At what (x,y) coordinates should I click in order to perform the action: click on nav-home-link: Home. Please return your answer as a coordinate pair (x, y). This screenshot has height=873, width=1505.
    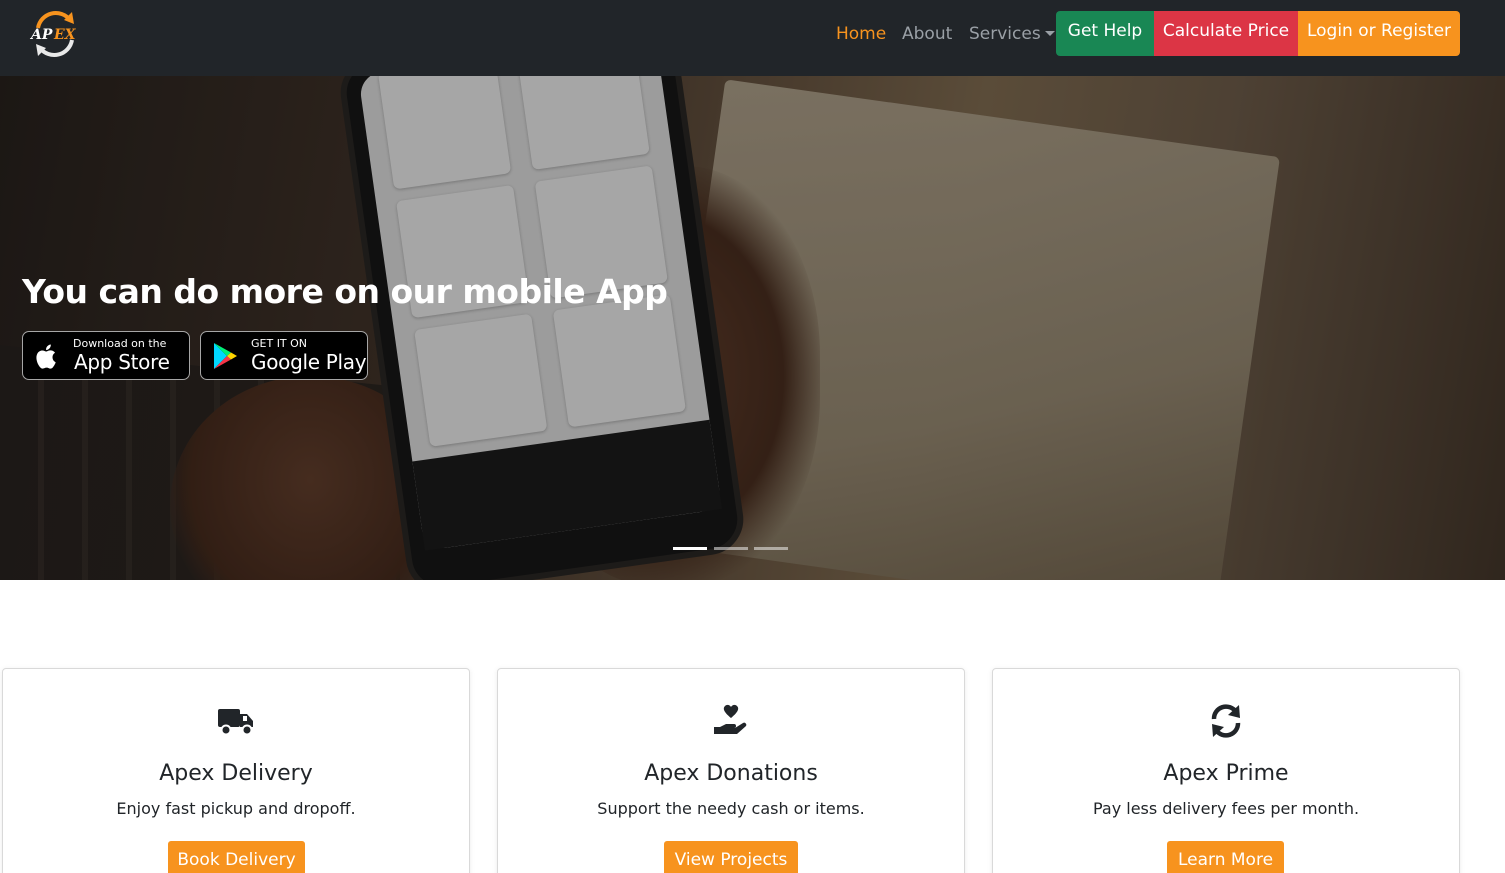
    Looking at the image, I should click on (861, 34).